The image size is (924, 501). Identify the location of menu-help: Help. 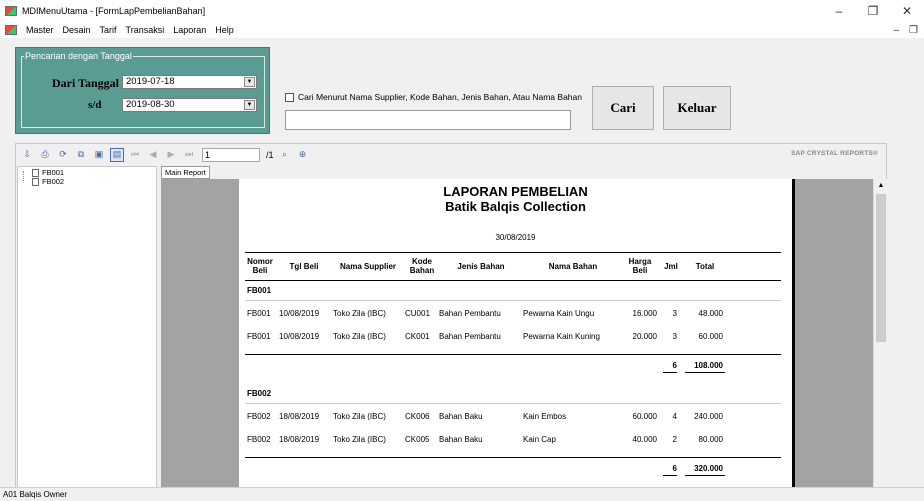
(224, 30).